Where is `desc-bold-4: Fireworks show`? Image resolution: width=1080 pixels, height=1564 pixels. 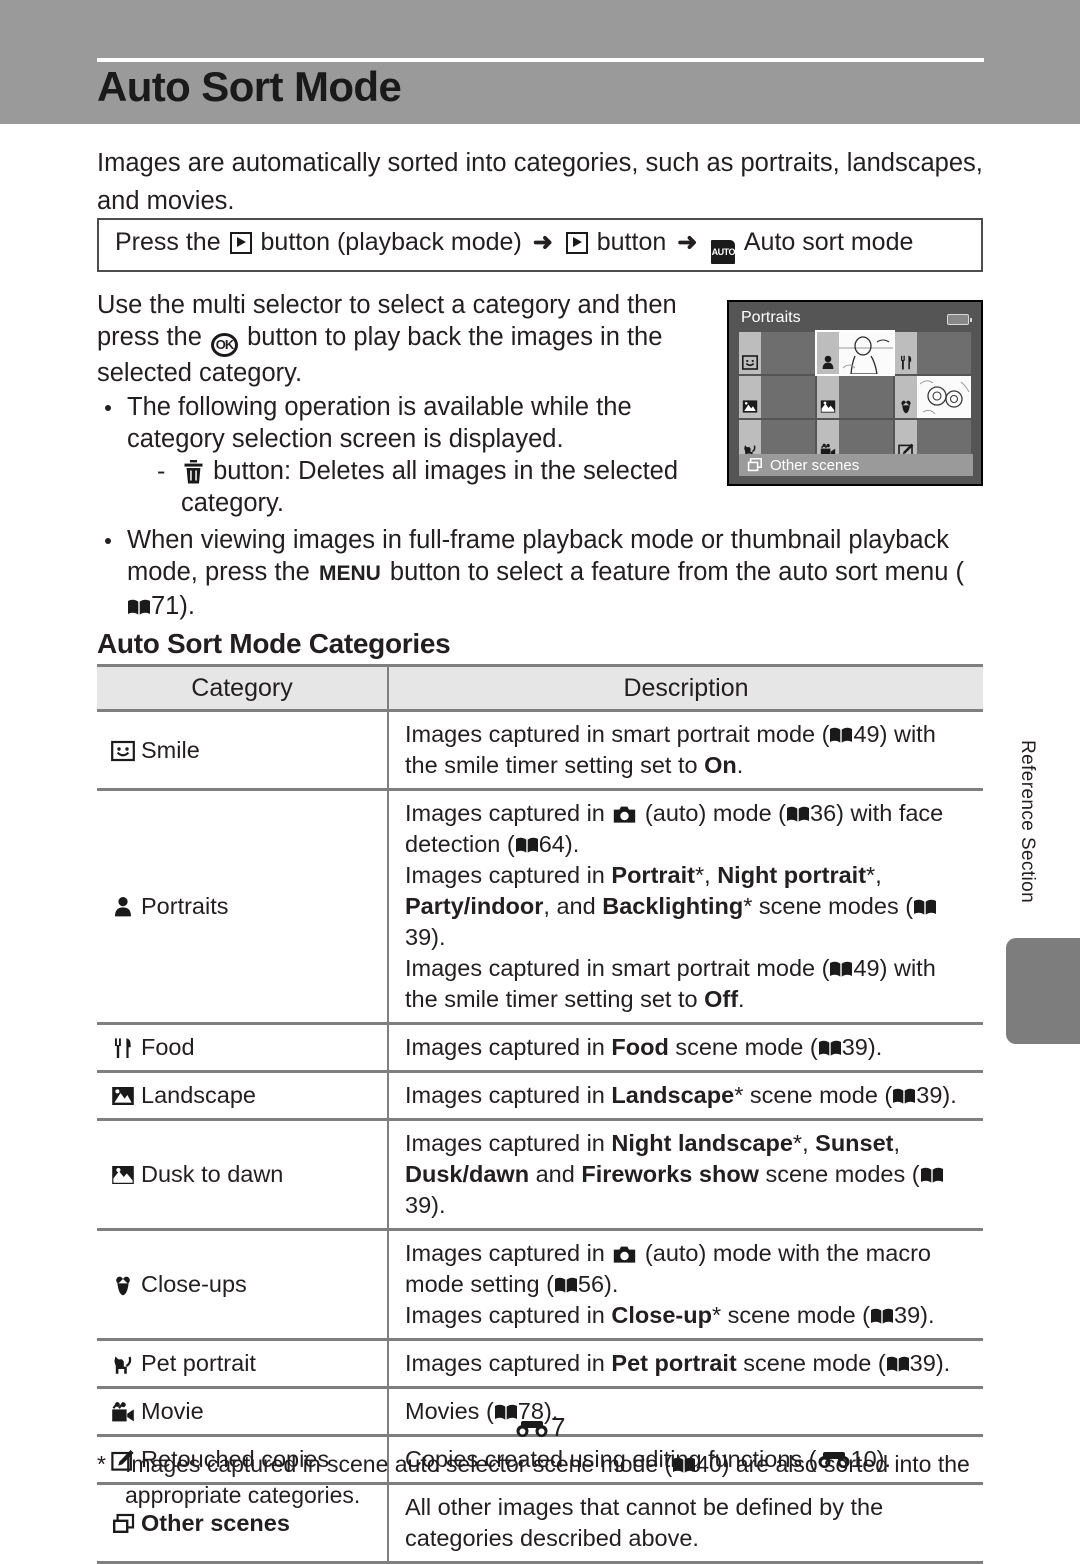
desc-bold-4: Fireworks show is located at coordinates (670, 1174).